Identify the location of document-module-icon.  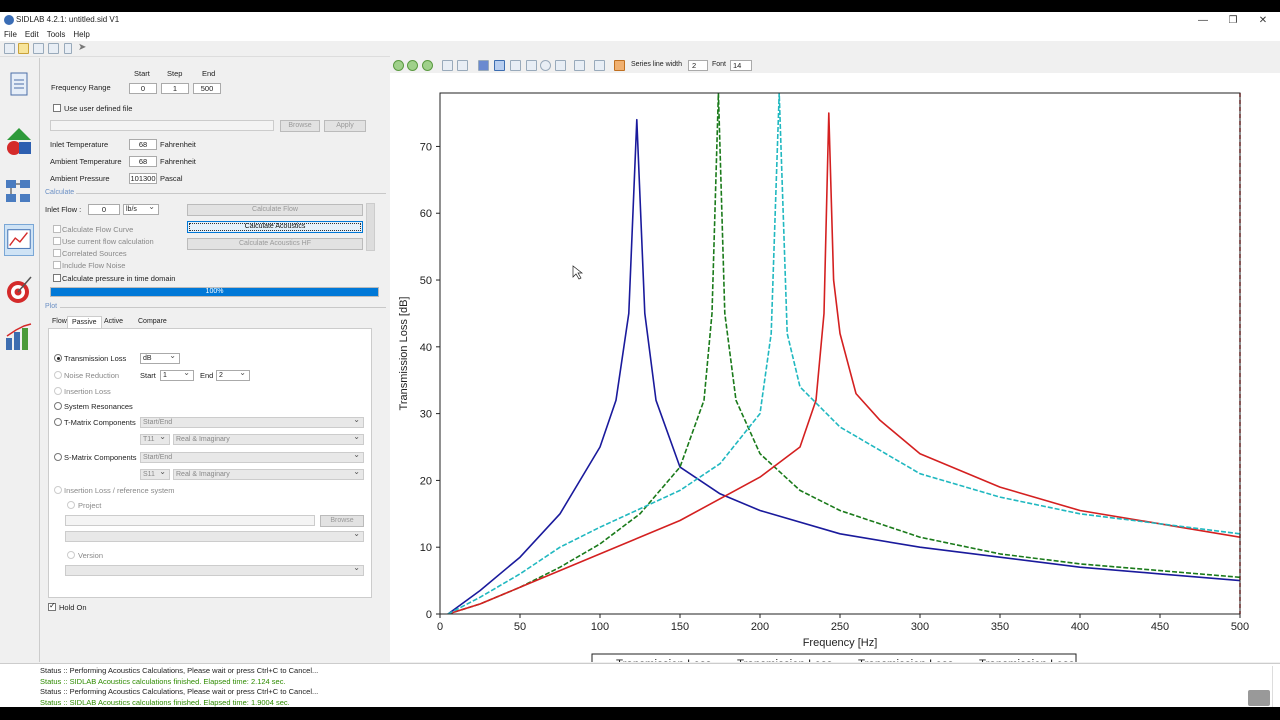
(19, 86).